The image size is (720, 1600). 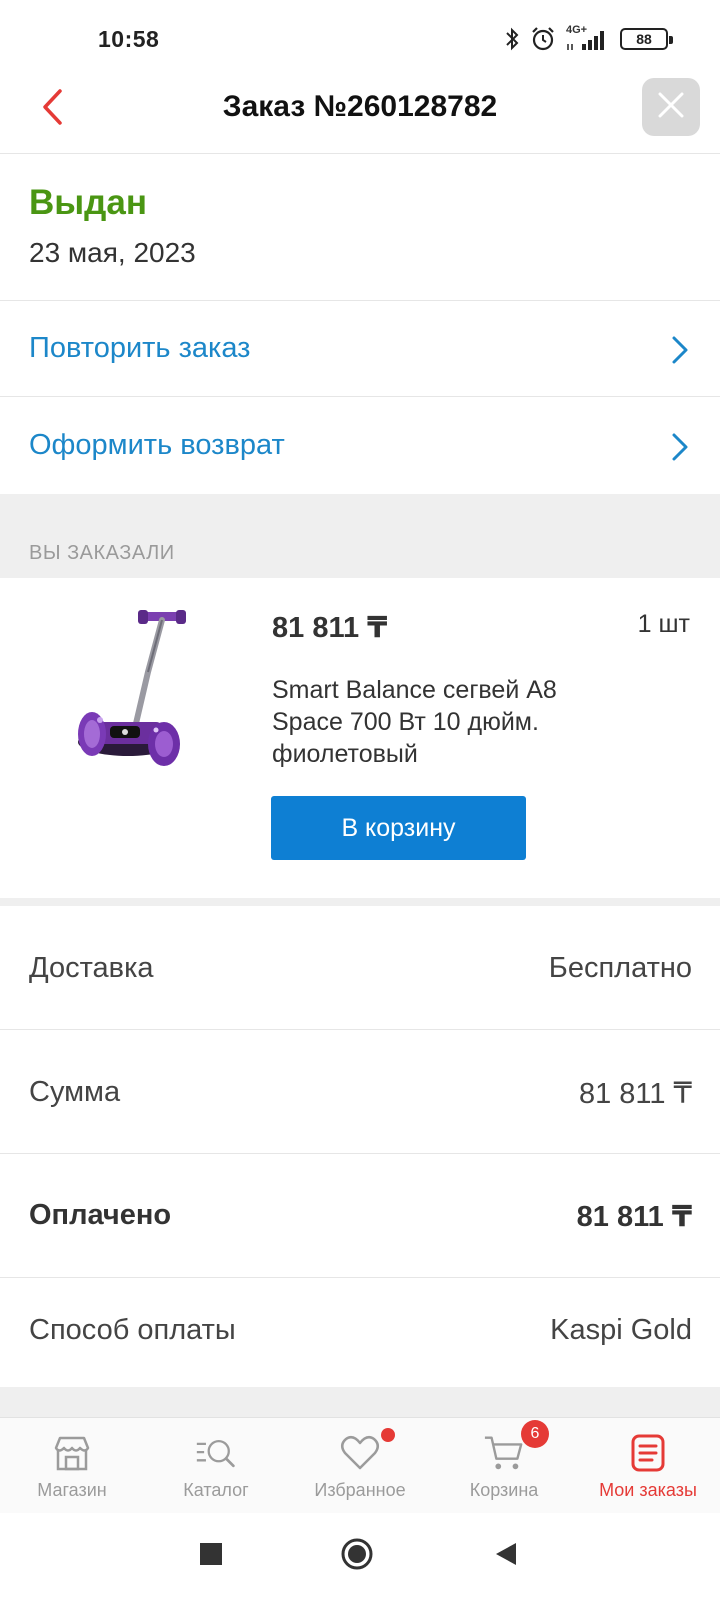 I want to click on signal-icon: 4G+, so click(x=588, y=38).